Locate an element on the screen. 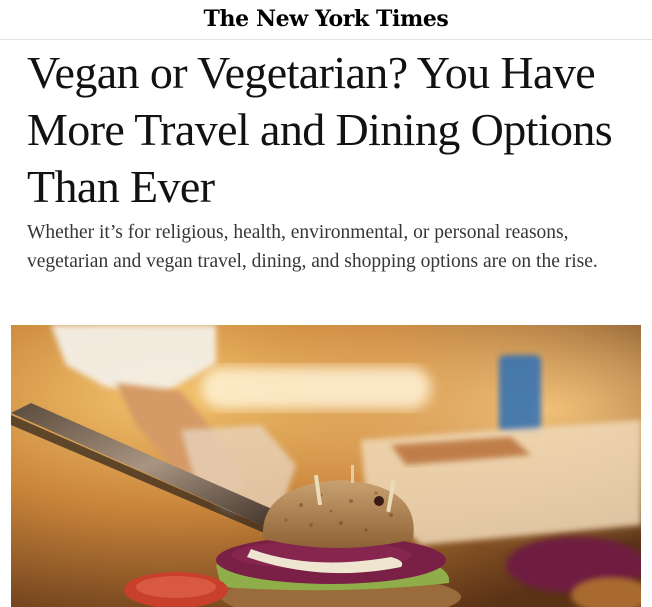 The width and height of the screenshot is (652, 607). masthead: The New York Times is located at coordinates (326, 20).